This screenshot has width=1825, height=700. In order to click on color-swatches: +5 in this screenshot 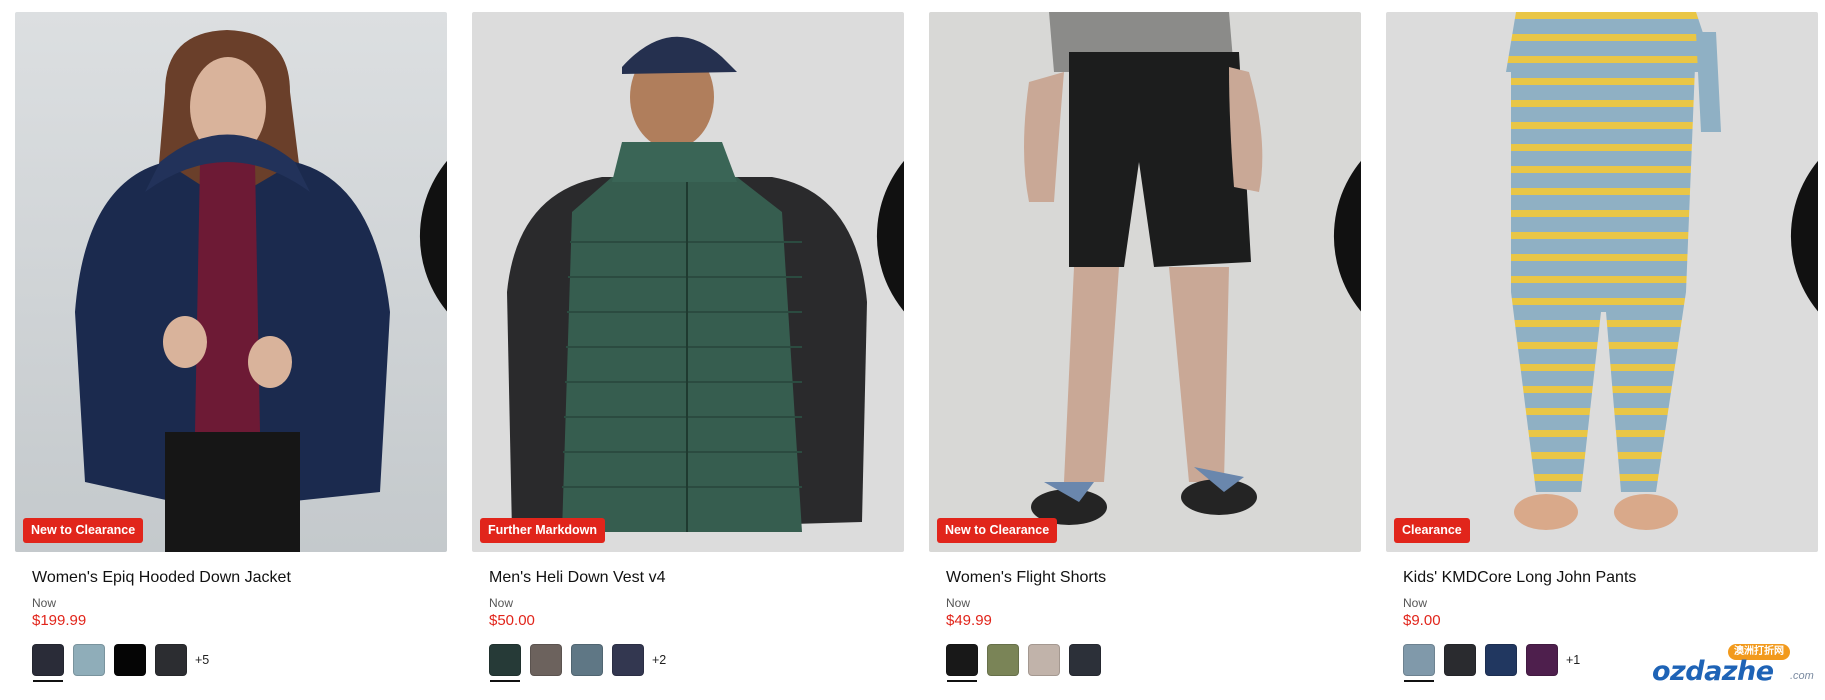, I will do `click(120, 663)`.